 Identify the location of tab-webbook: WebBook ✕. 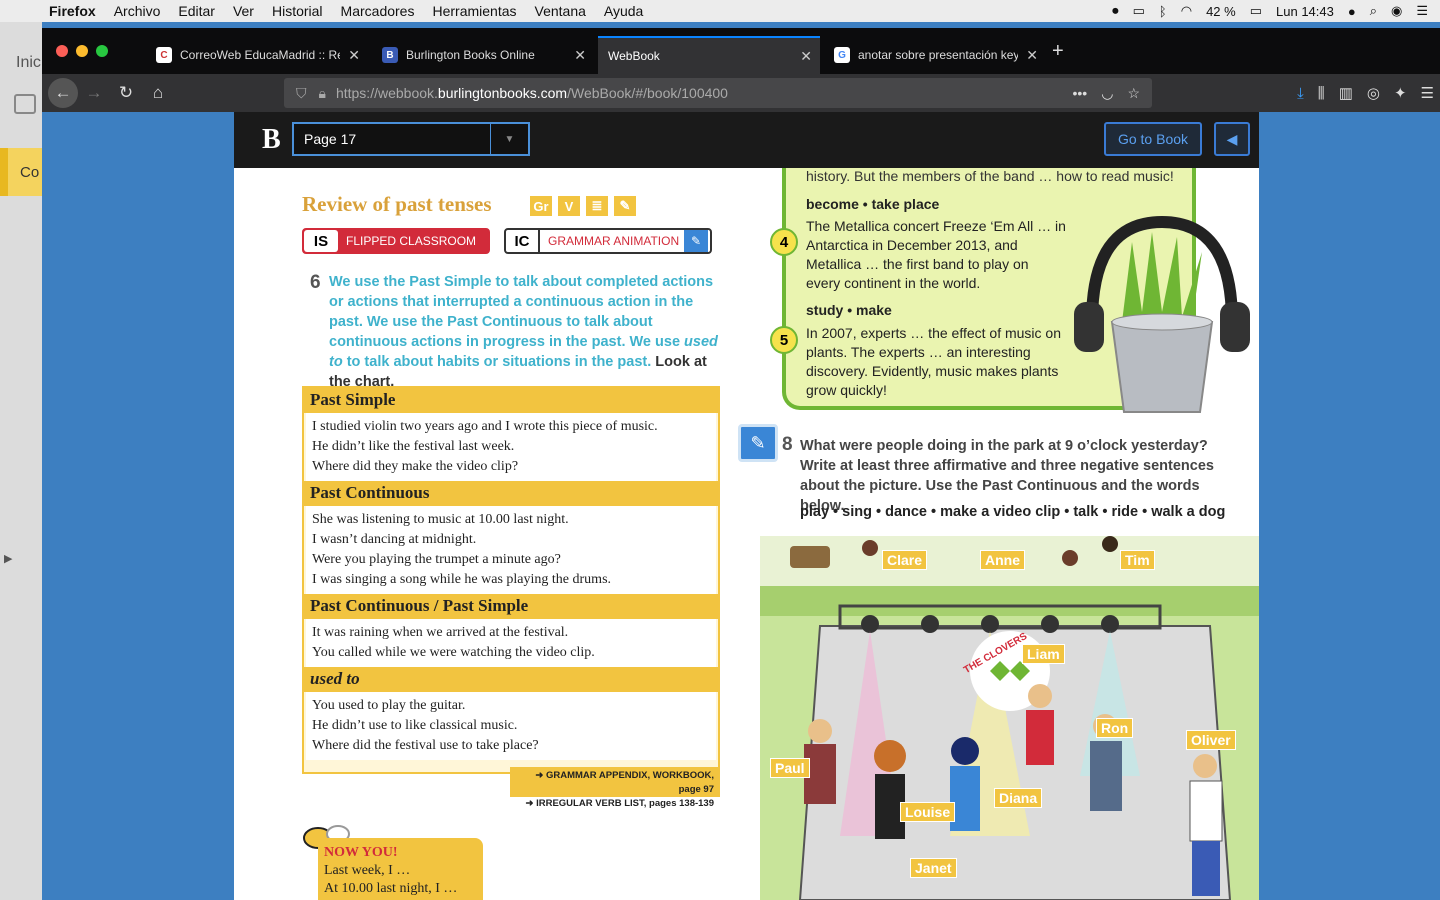
(709, 55).